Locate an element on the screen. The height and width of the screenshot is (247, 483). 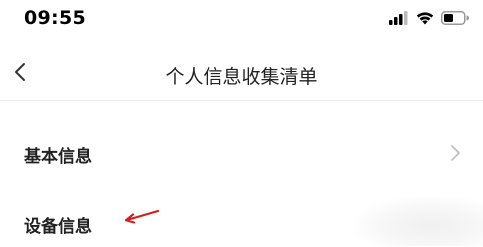
status-time: 09:55 is located at coordinates (55, 18).